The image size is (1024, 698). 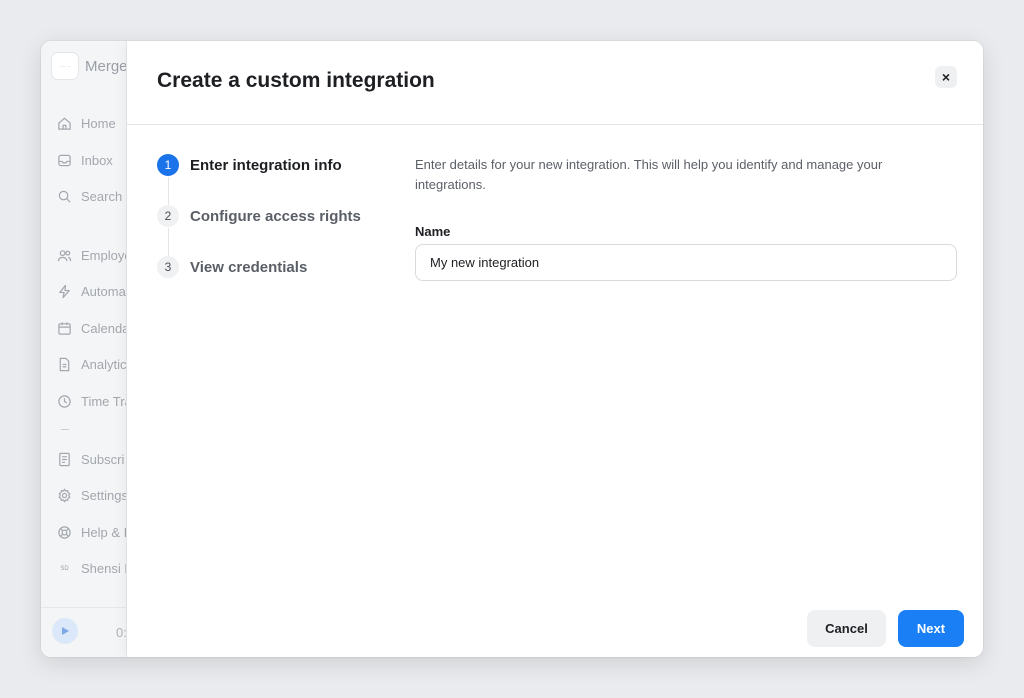 I want to click on sidebar-item-help: Help & I, so click(x=92, y=532).